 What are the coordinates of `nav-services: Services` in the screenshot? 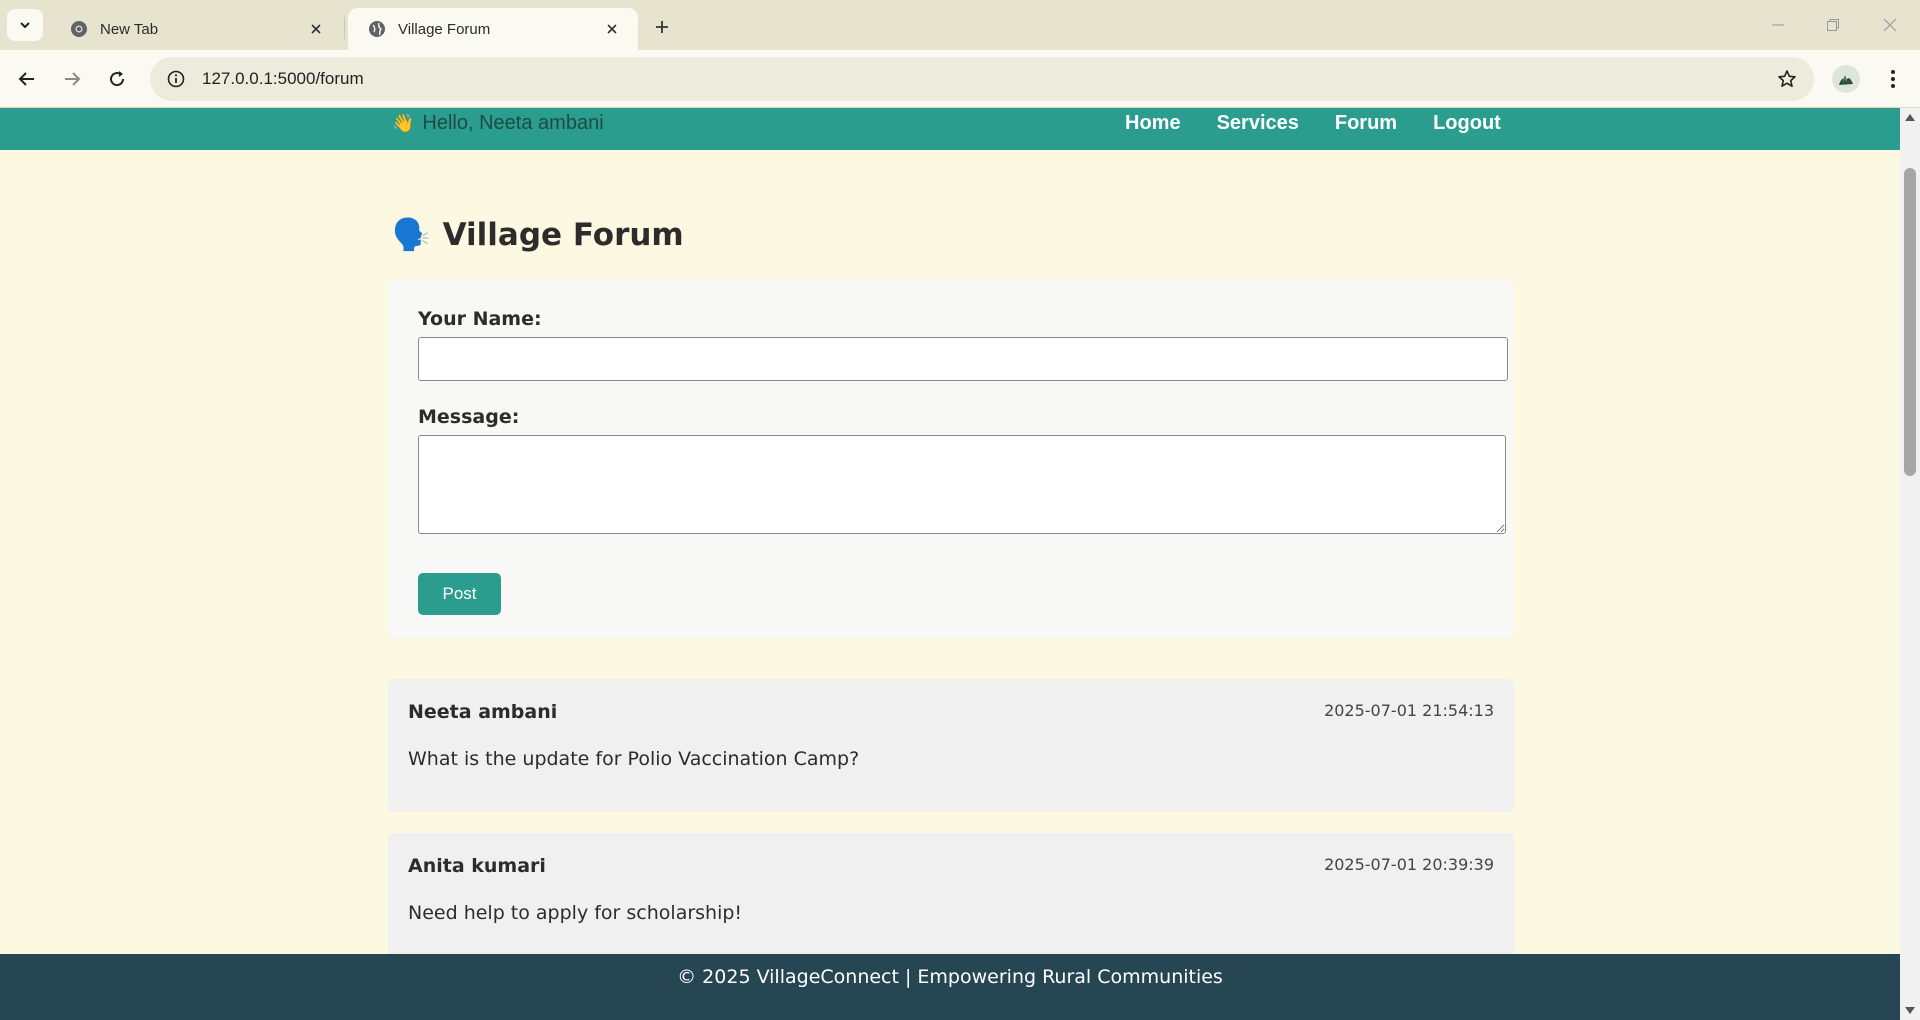 It's located at (1258, 123).